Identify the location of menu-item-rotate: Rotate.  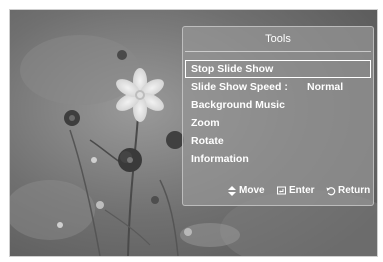
(278, 141).